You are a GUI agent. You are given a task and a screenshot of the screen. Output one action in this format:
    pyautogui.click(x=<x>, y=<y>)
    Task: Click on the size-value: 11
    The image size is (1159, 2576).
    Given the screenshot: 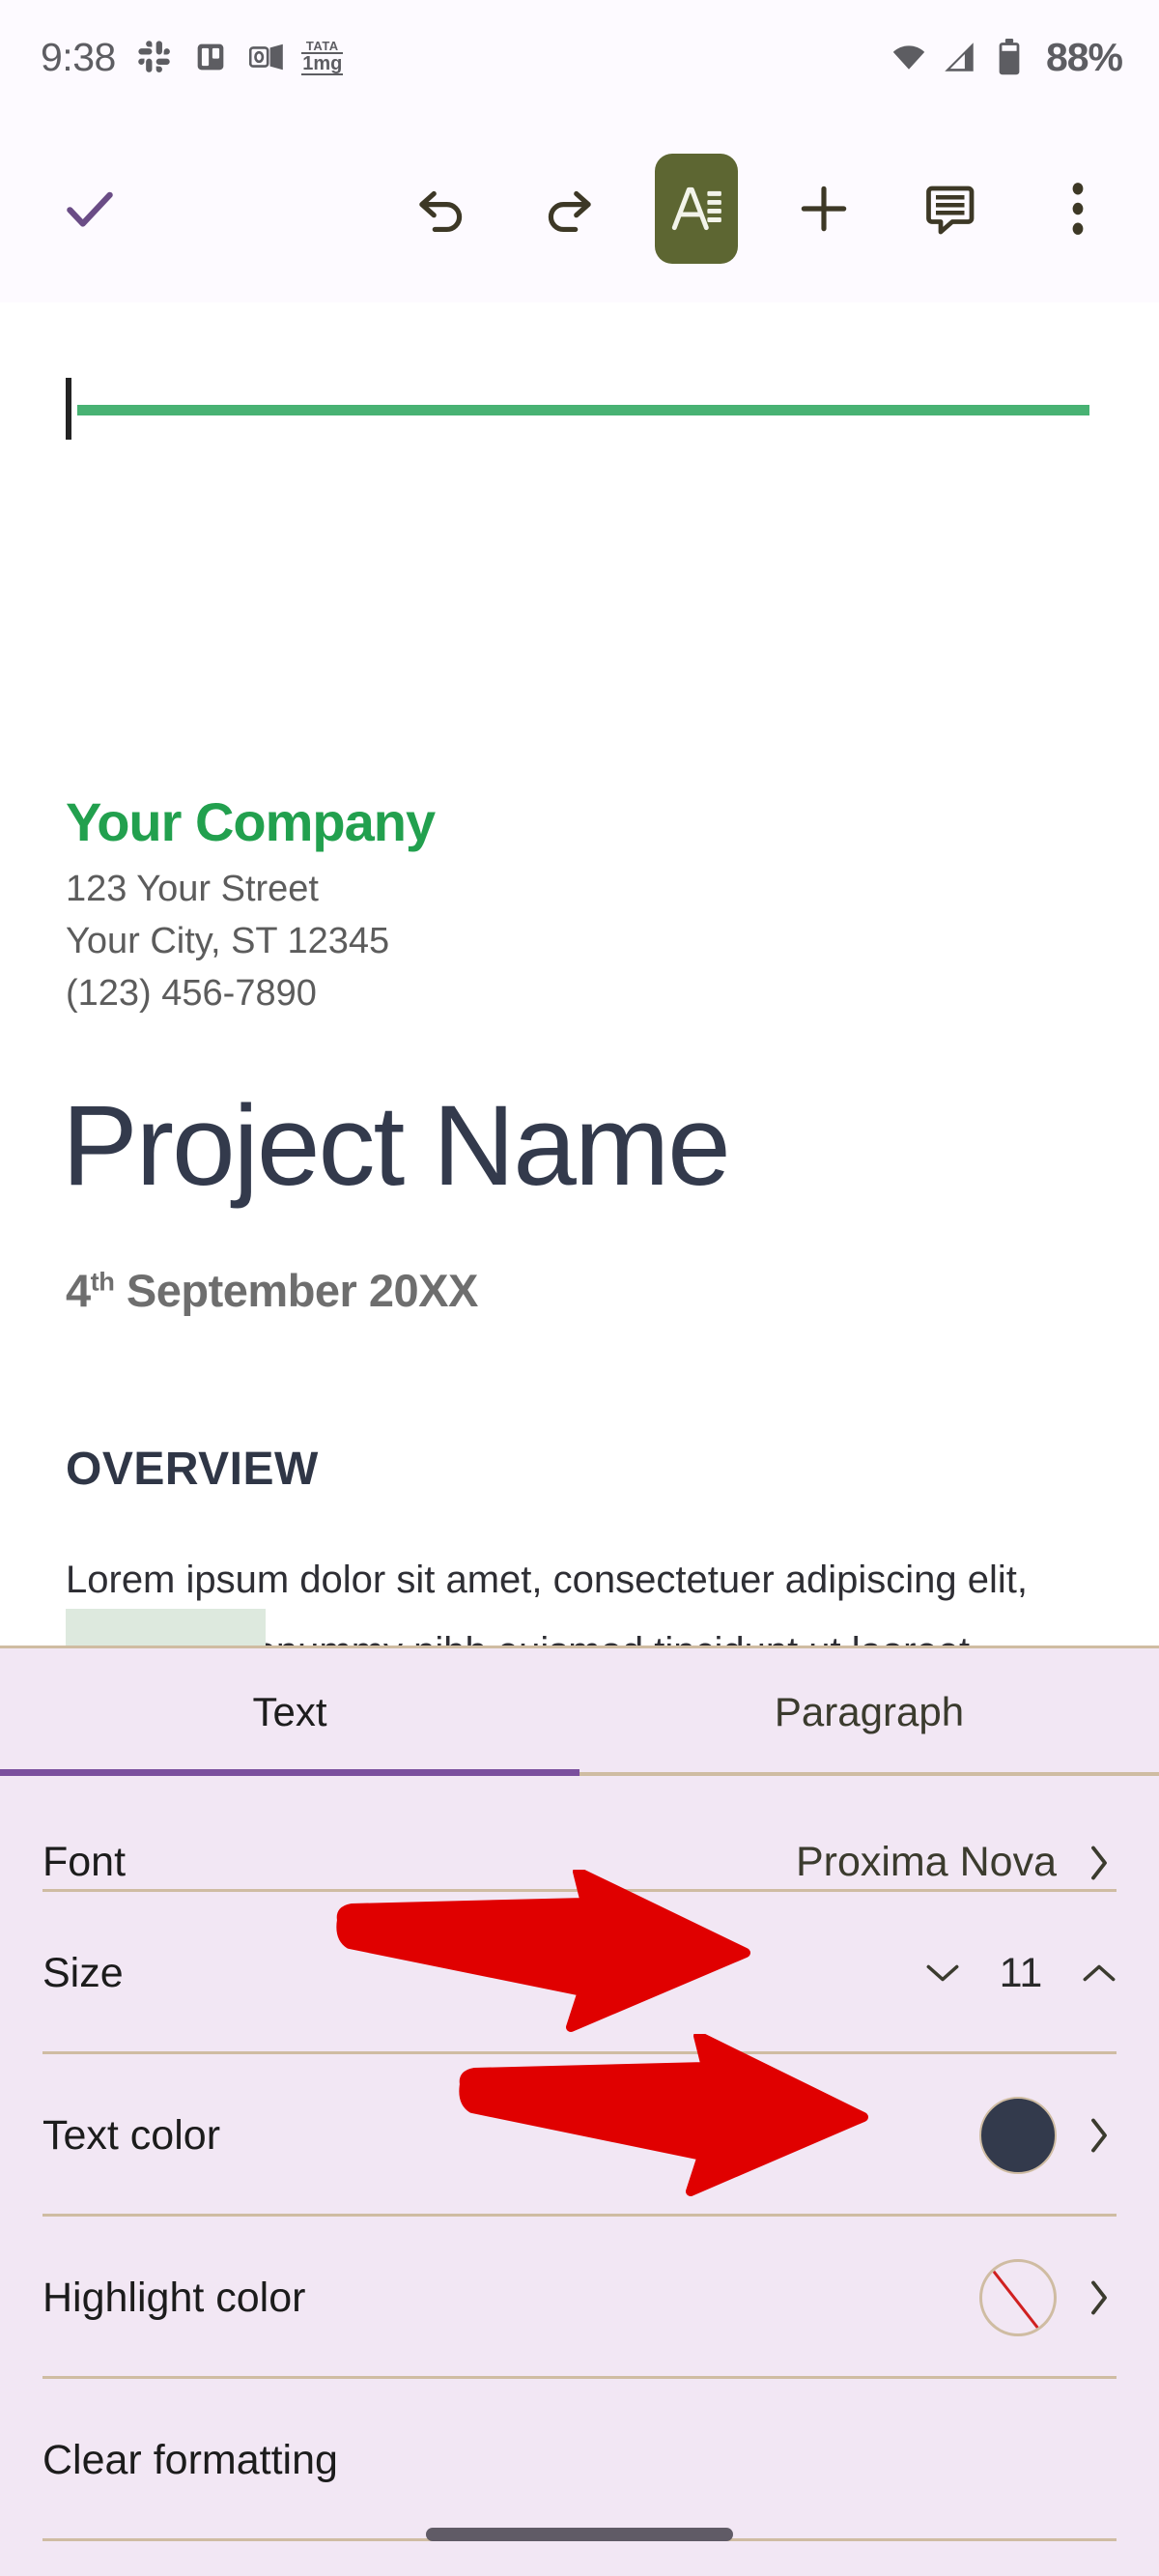 What is the action you would take?
    pyautogui.click(x=1021, y=1973)
    